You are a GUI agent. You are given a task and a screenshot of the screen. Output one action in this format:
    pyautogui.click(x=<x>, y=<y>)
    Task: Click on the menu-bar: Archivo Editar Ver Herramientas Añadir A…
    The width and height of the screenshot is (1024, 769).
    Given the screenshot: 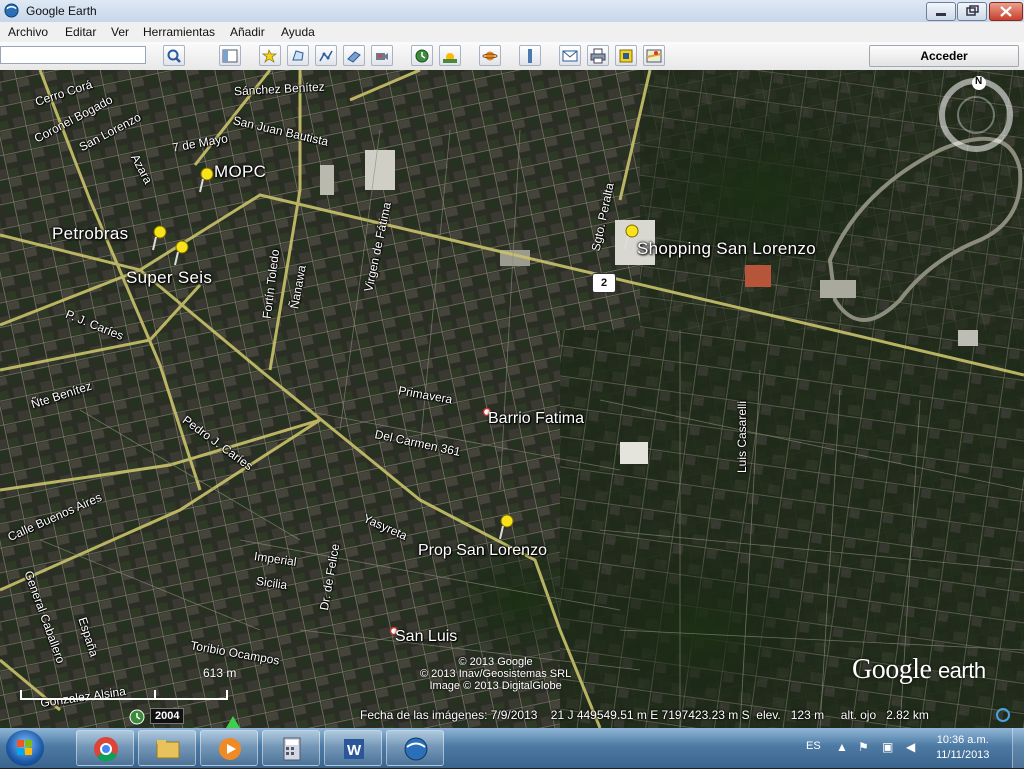 What is the action you would take?
    pyautogui.click(x=512, y=32)
    